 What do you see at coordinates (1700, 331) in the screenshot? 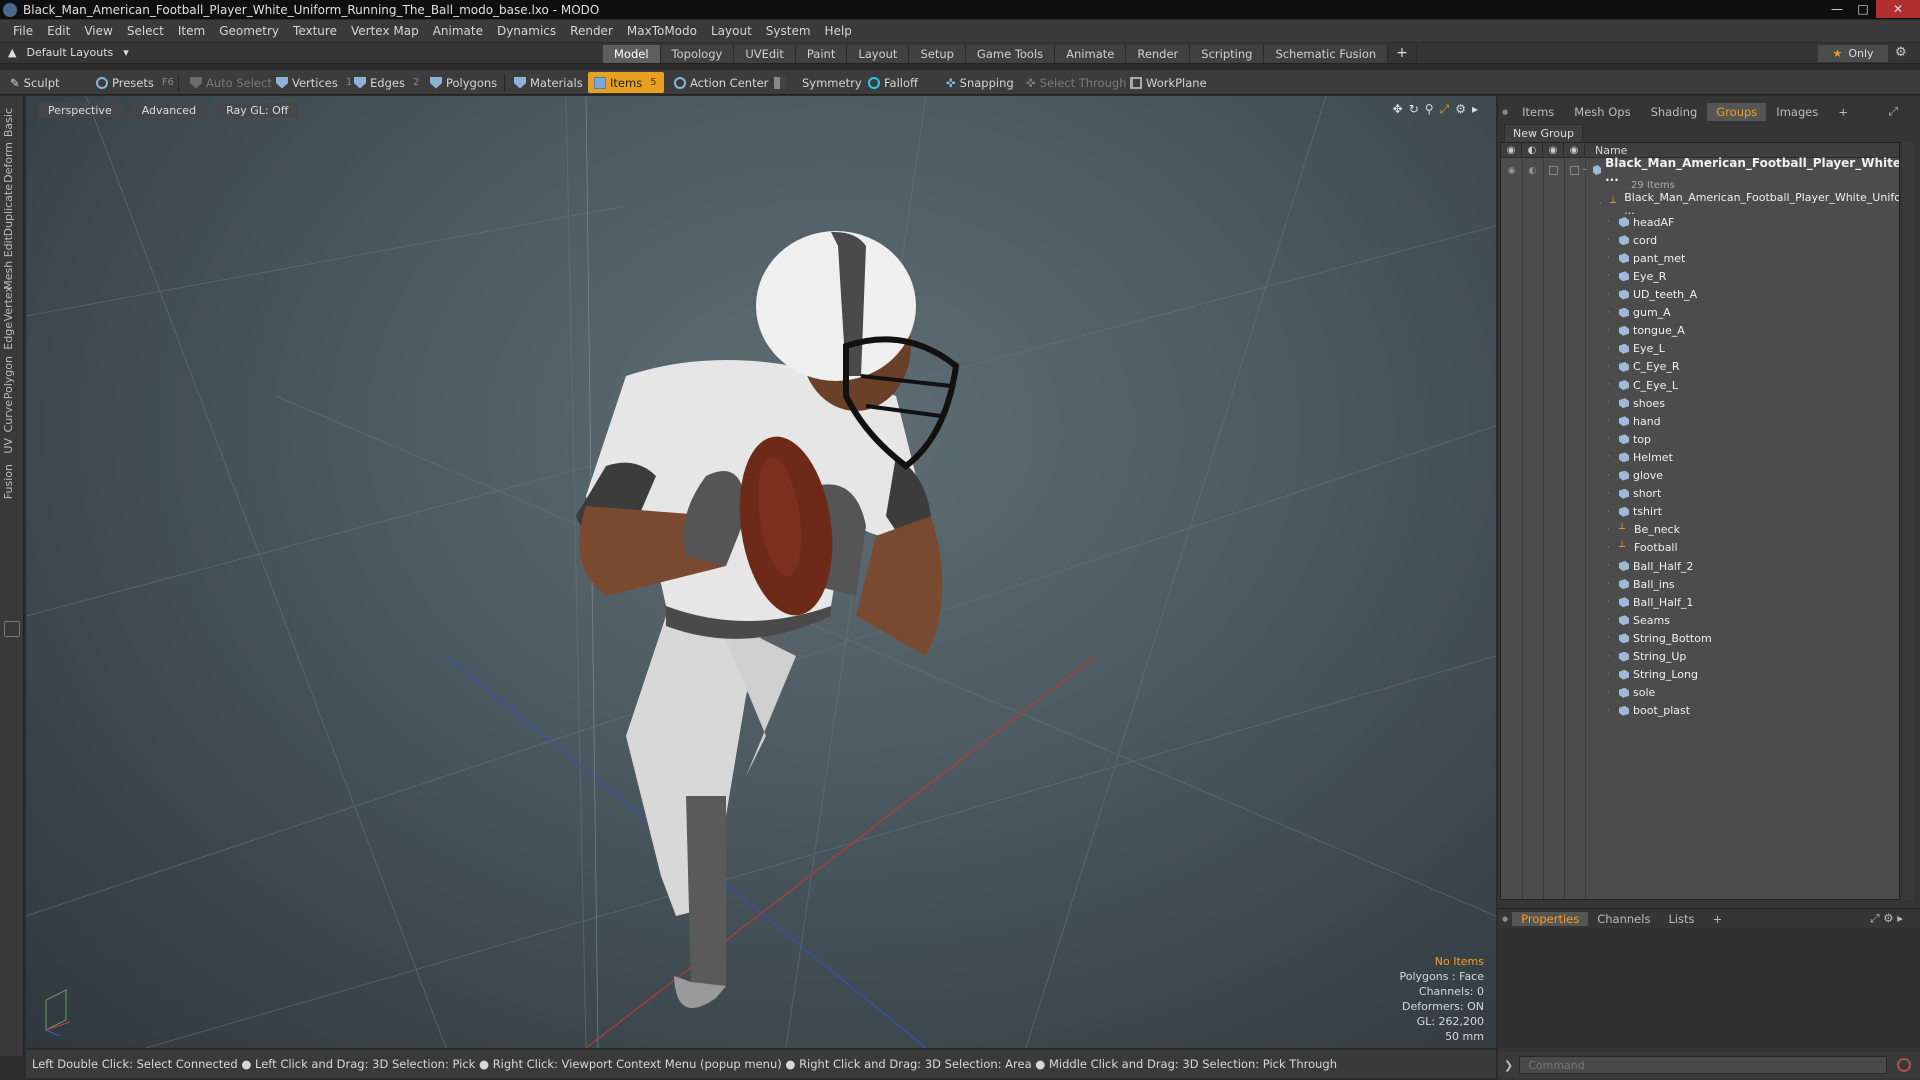
I see `group-item-row: · tongue_A` at bounding box center [1700, 331].